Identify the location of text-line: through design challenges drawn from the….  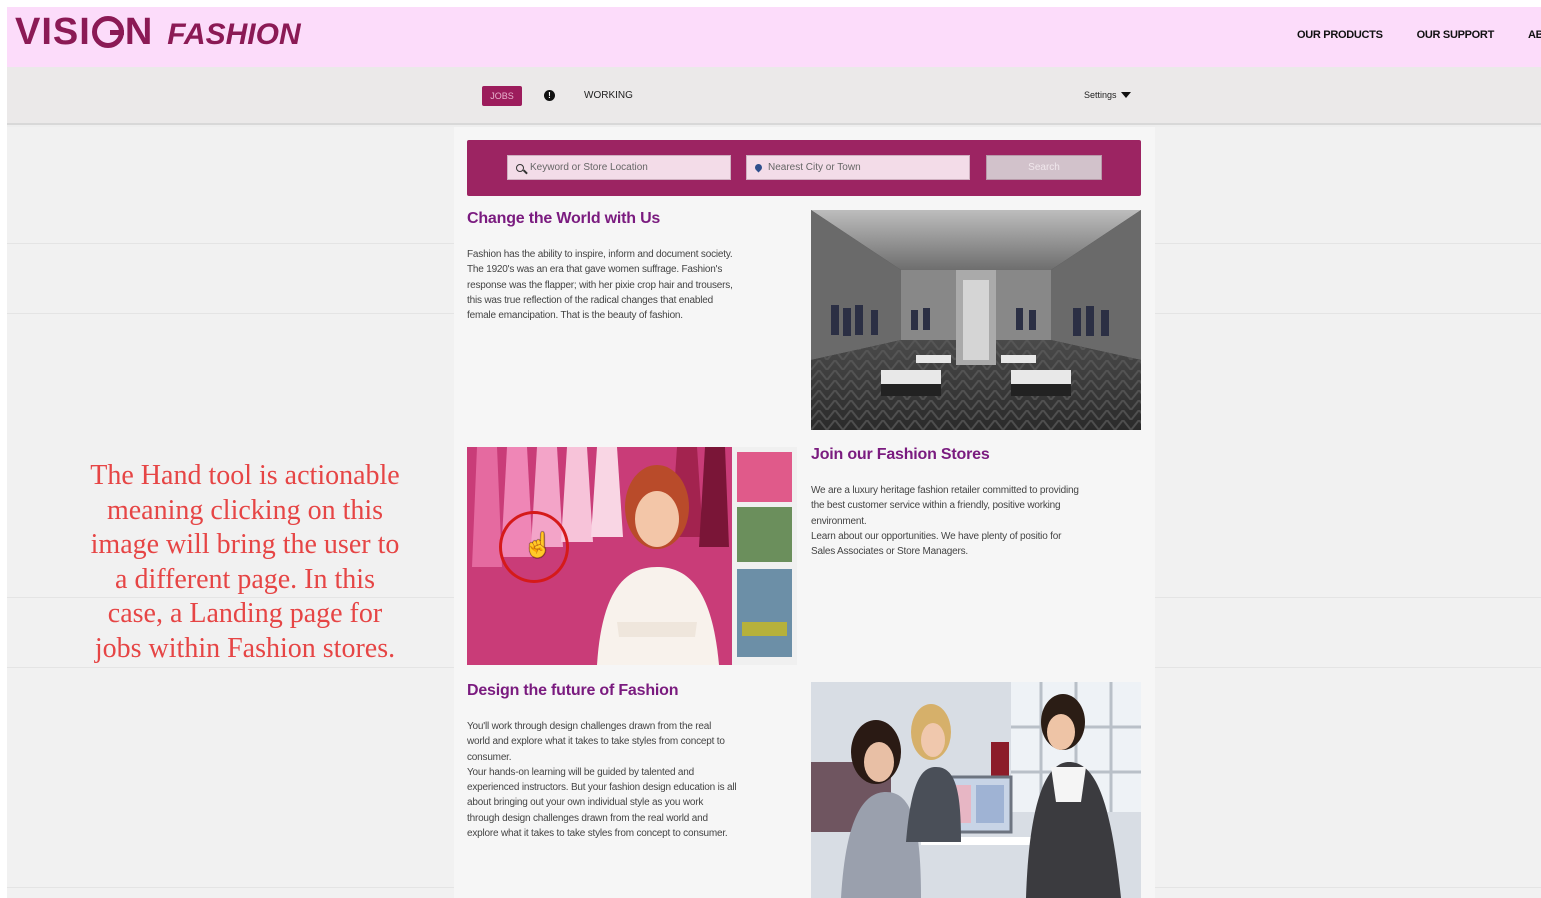
(587, 818).